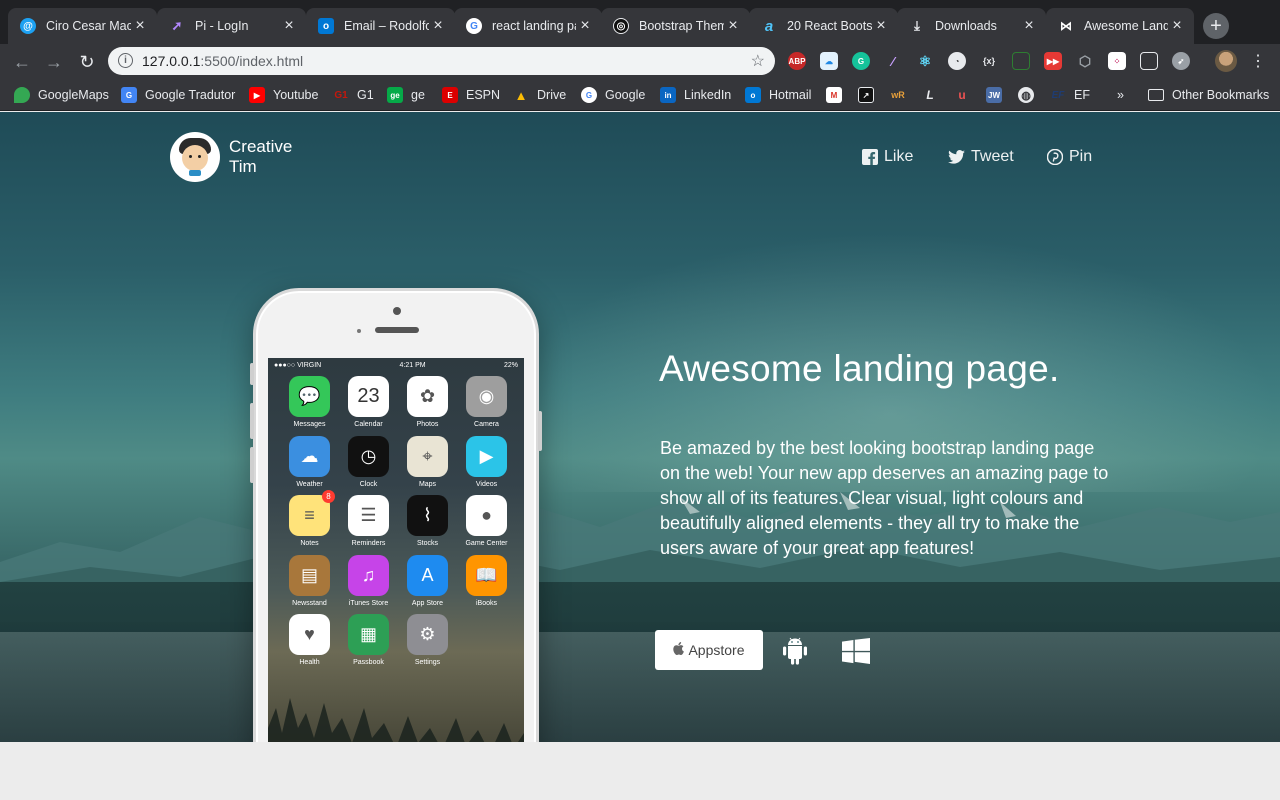 This screenshot has width=1280, height=800. I want to click on app-label: Newsstand, so click(309, 603).